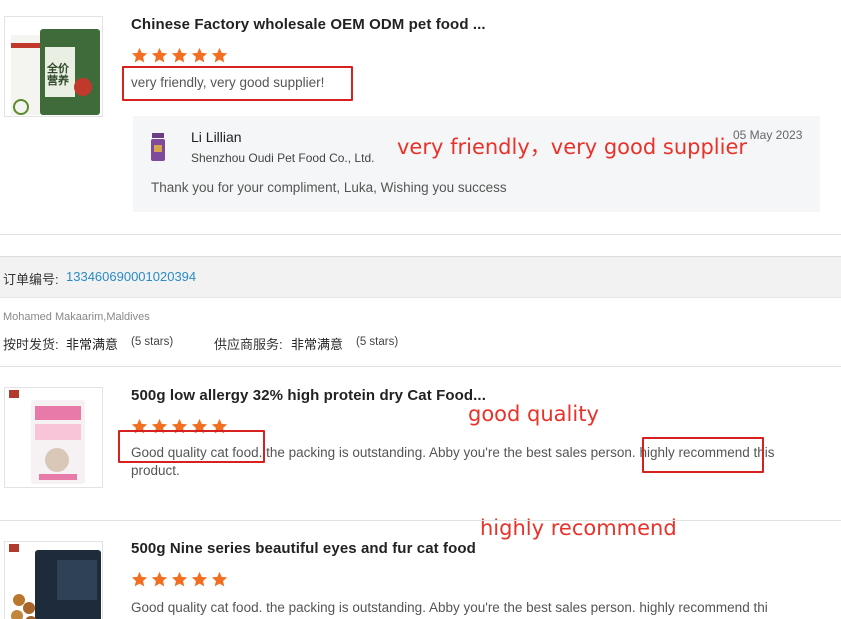 The image size is (841, 619). I want to click on shipping-stars: (5 stars), so click(152, 342).